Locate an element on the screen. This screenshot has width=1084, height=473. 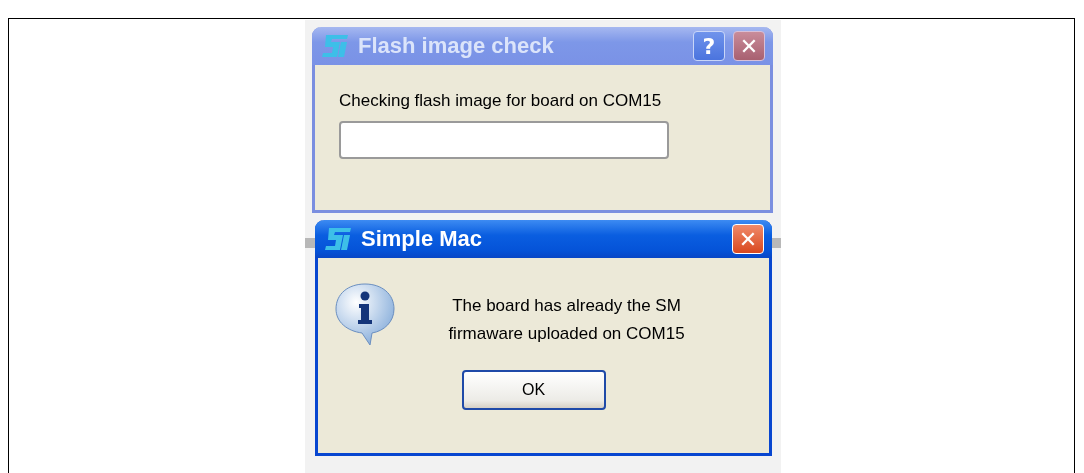
help-button: ? is located at coordinates (709, 46).